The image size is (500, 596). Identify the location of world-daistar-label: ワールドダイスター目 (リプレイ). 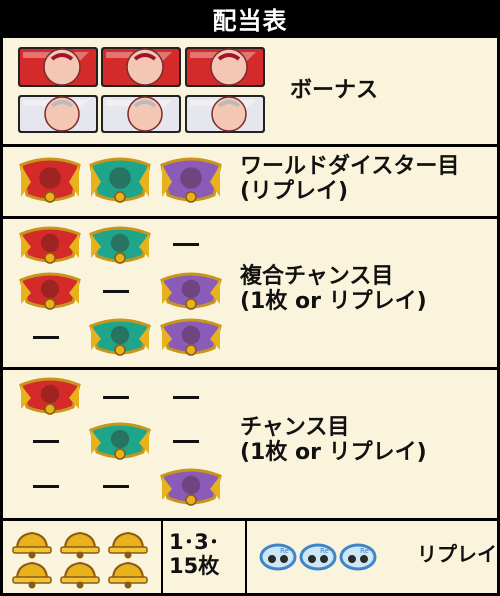
(350, 179).